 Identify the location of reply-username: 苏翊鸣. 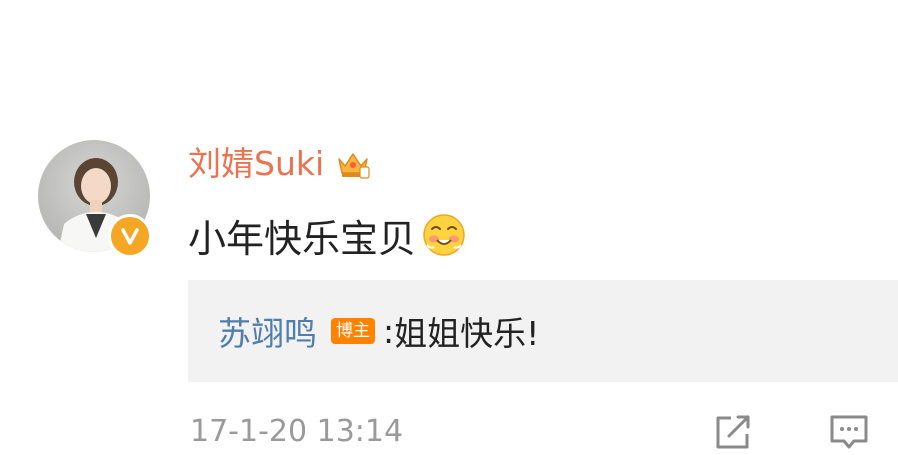
(267, 331).